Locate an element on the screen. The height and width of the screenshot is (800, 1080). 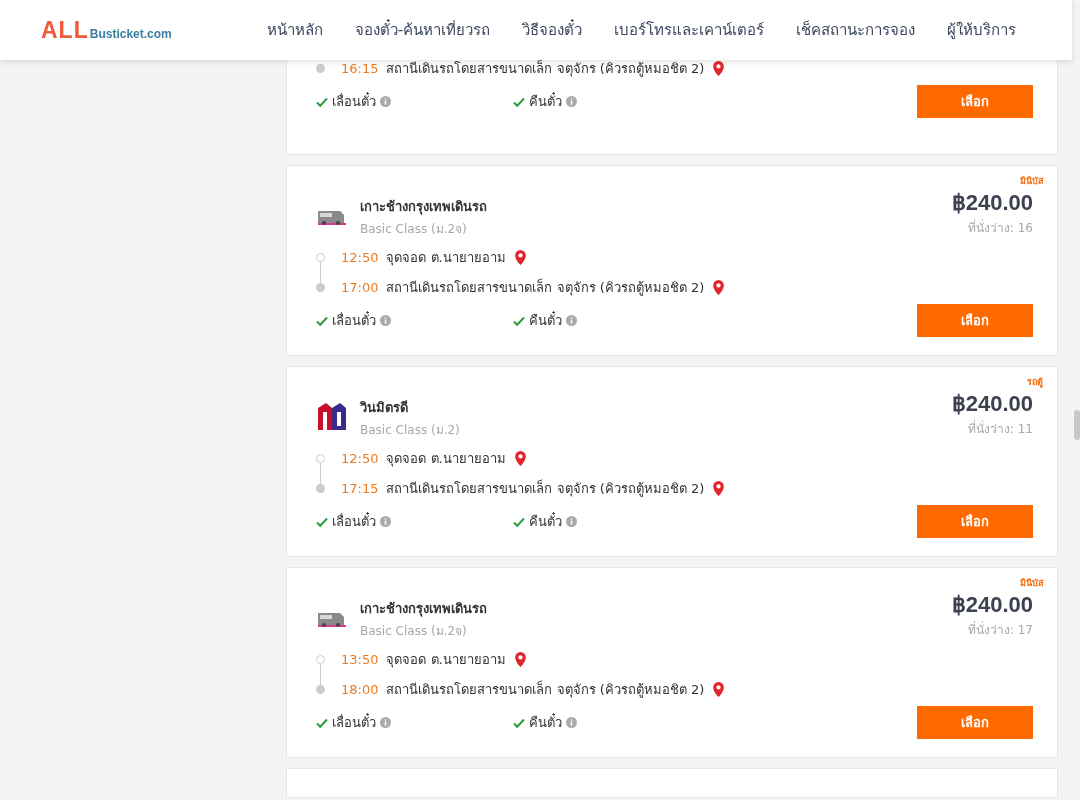
seats-available: ที่นั่งว่าง: 17 is located at coordinates (1000, 629).